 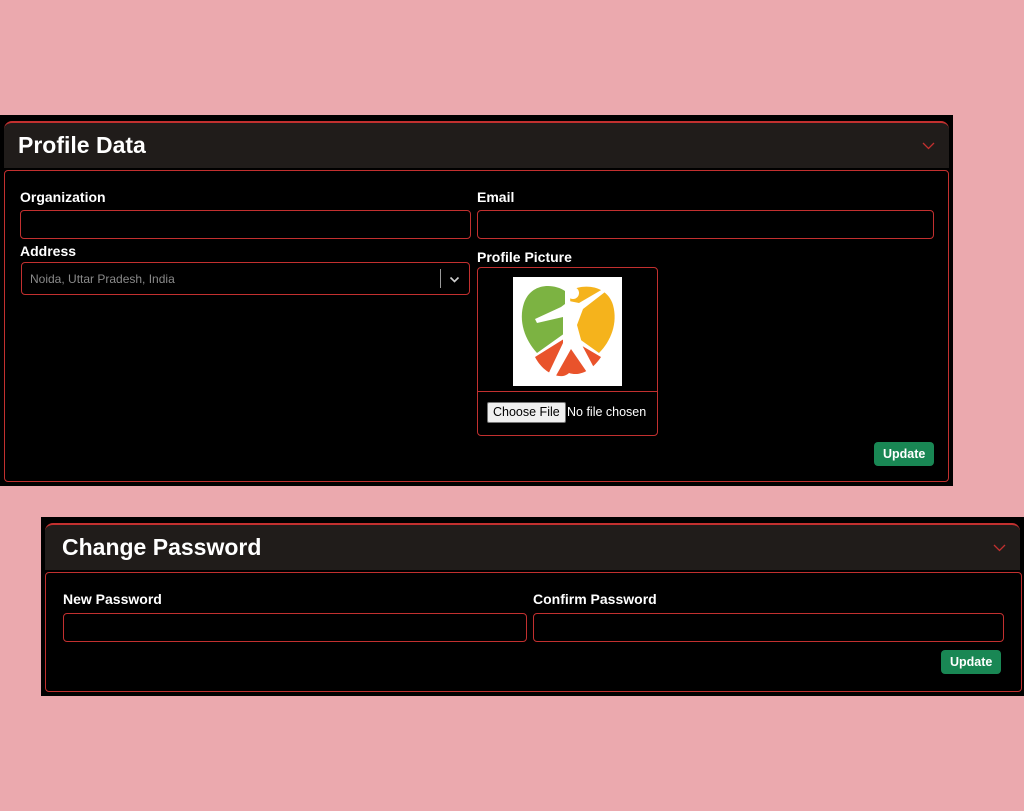 I want to click on select-separator, so click(x=440, y=278).